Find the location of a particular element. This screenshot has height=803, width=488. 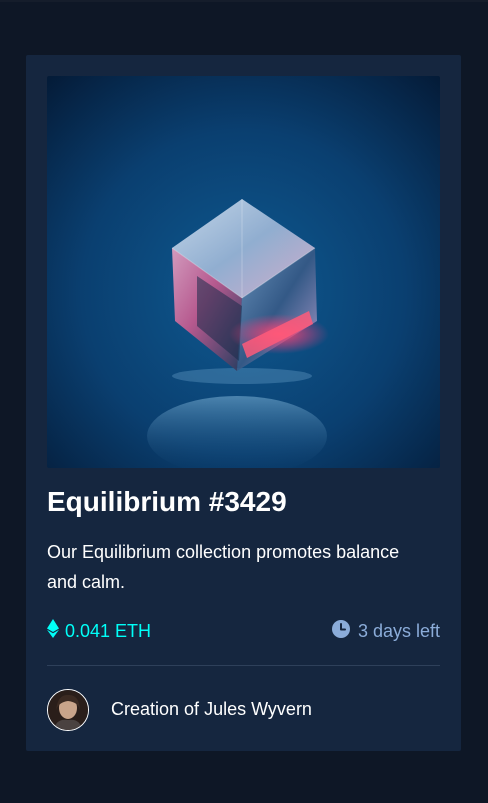

top-edge-line is located at coordinates (244, 1).